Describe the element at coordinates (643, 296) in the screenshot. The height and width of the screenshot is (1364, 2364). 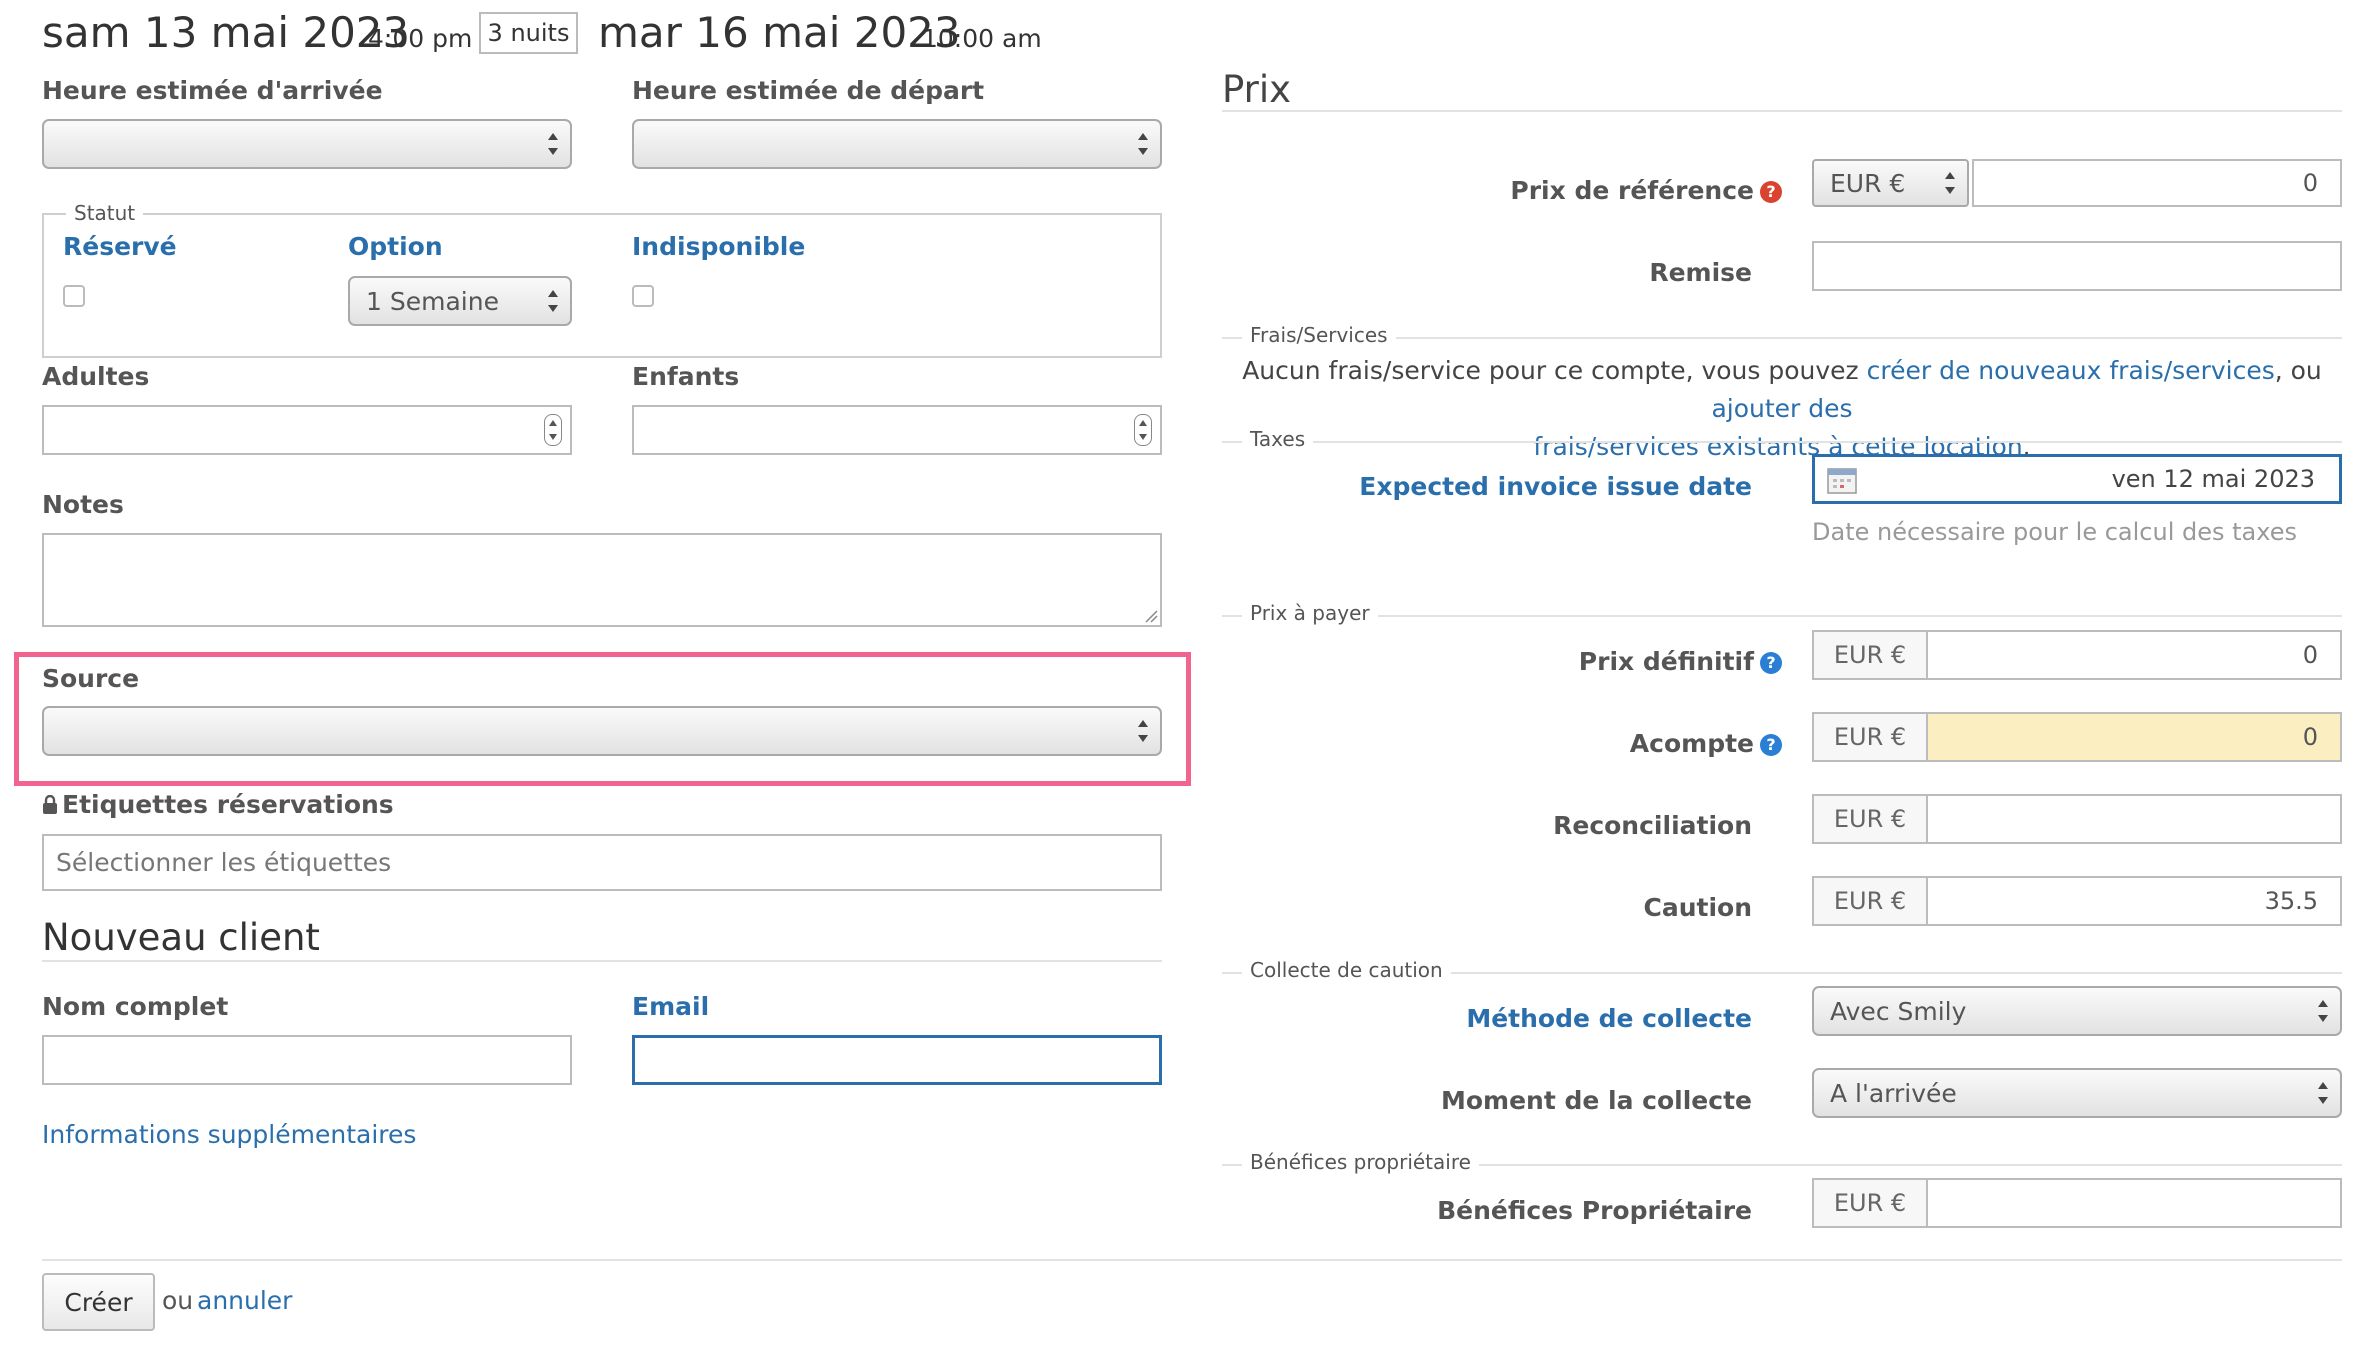
I see `status-unavailable-checkbox` at that location.